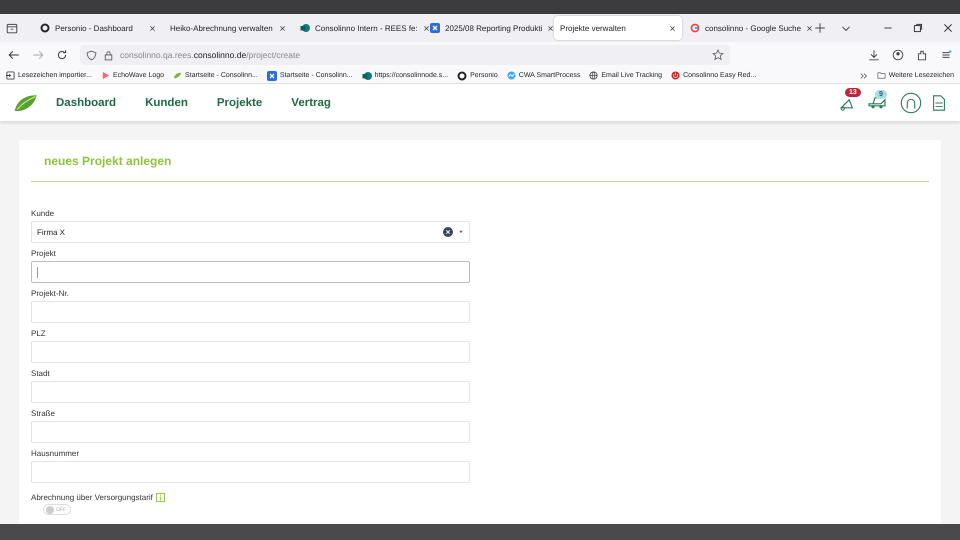 Image resolution: width=960 pixels, height=540 pixels. What do you see at coordinates (593, 75) in the screenshot?
I see `globe-icon` at bounding box center [593, 75].